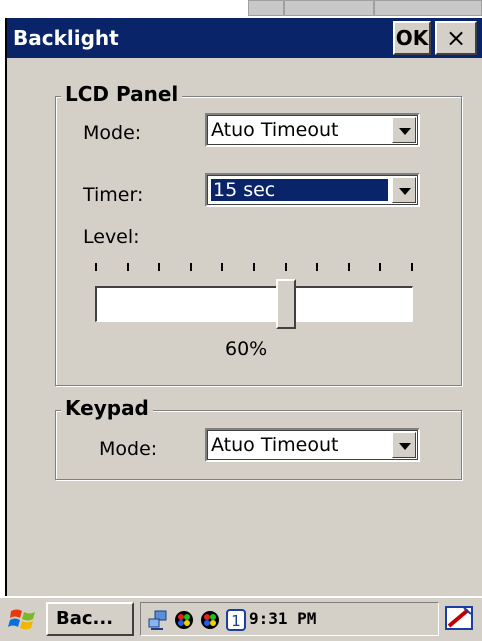 Image resolution: width=482 pixels, height=641 pixels. Describe the element at coordinates (112, 133) in the screenshot. I see `lcd-mode-label: Mode:` at that location.